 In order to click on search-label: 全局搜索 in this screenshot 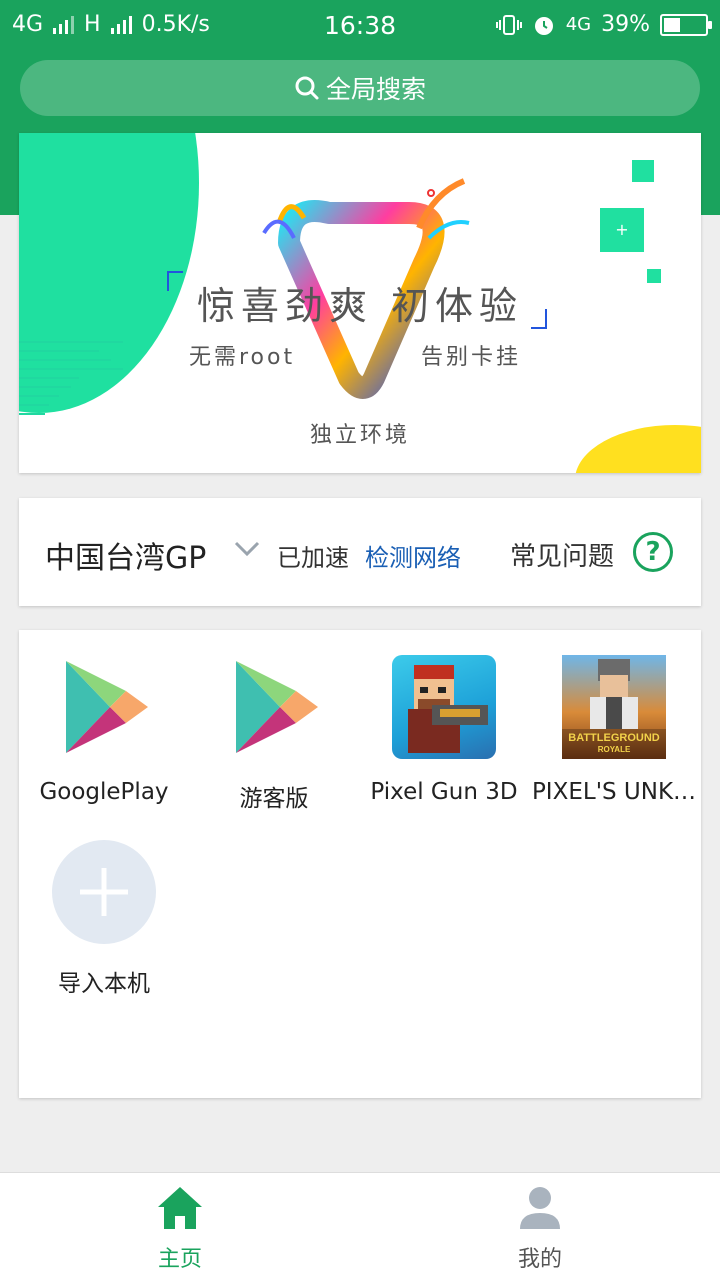, I will do `click(375, 89)`.